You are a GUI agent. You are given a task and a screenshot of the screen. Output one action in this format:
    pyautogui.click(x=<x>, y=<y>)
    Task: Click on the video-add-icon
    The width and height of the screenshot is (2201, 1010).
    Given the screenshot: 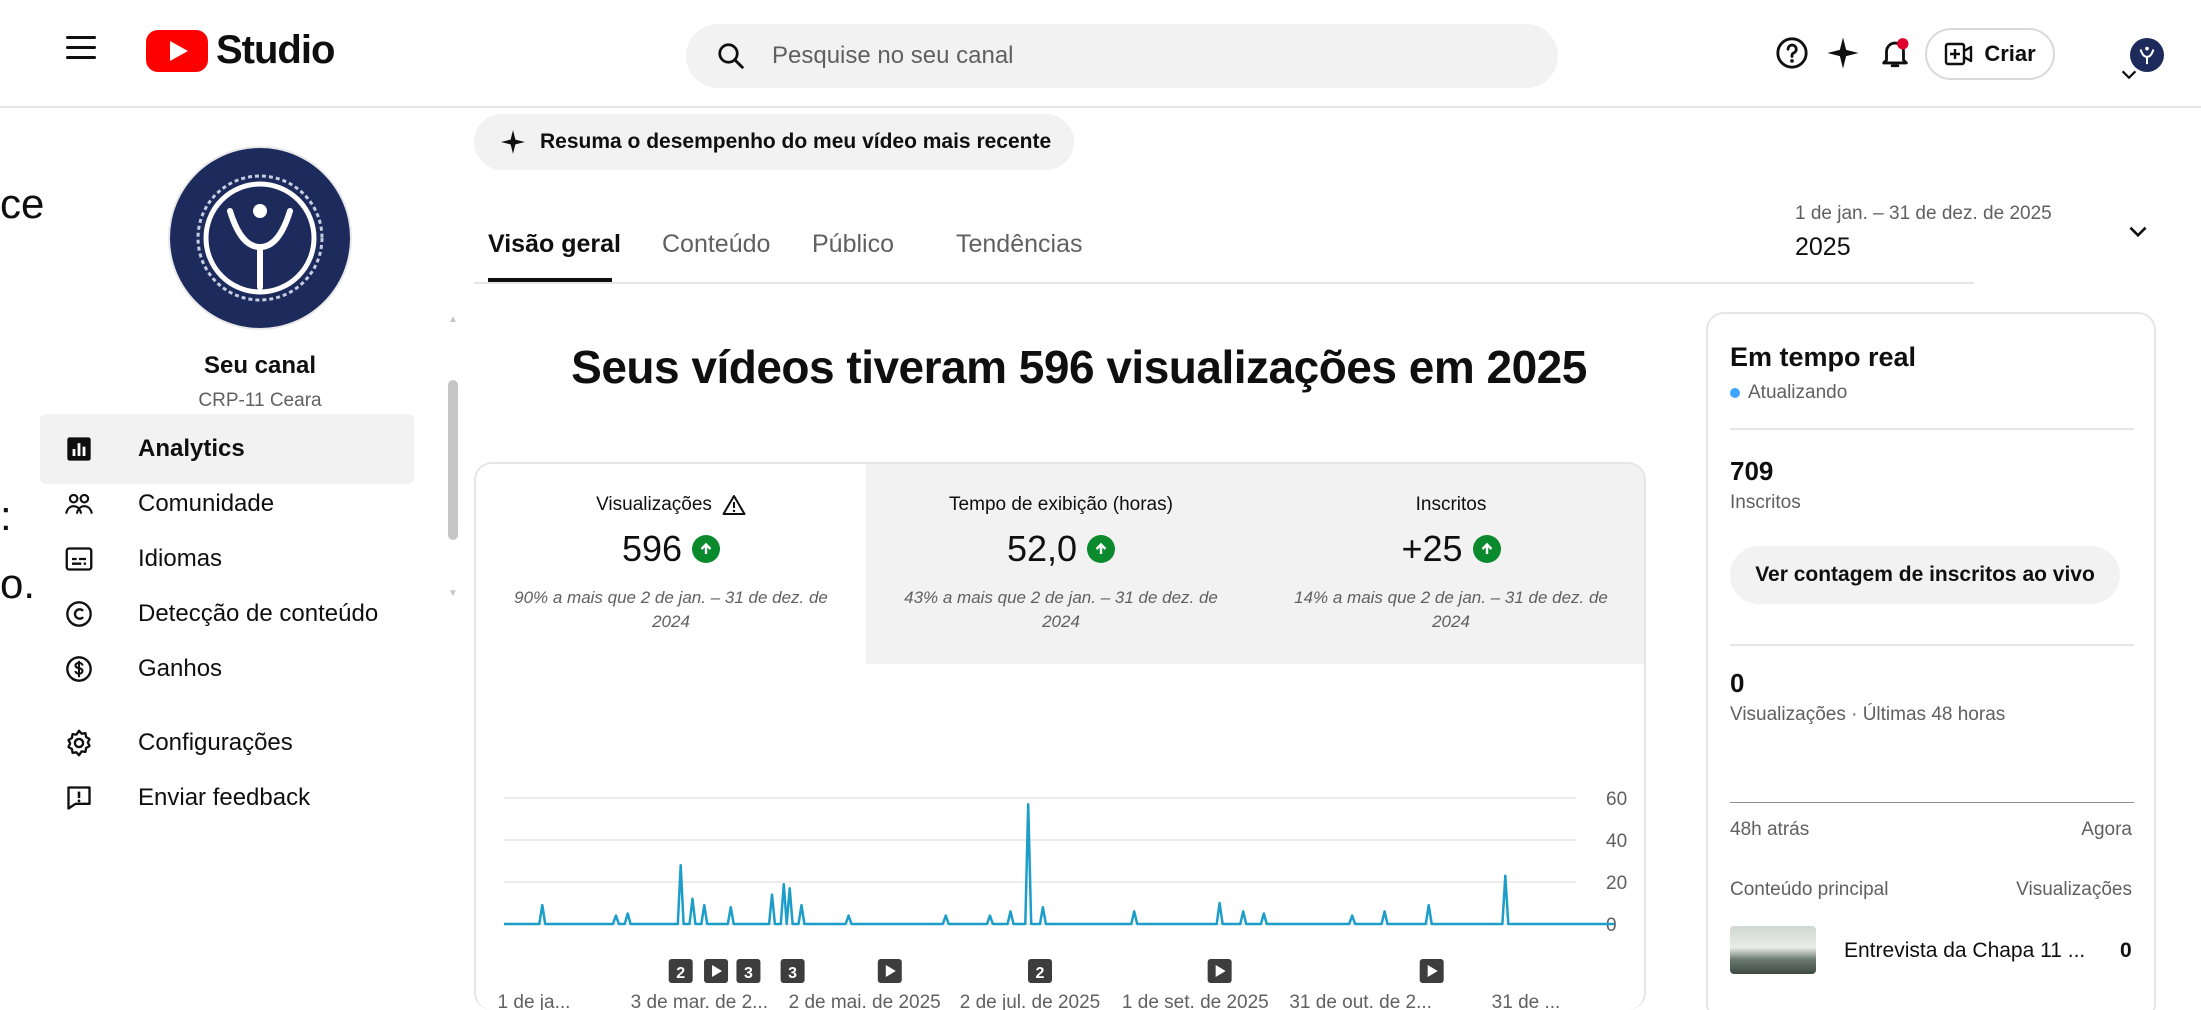 What is the action you would take?
    pyautogui.click(x=1959, y=54)
    